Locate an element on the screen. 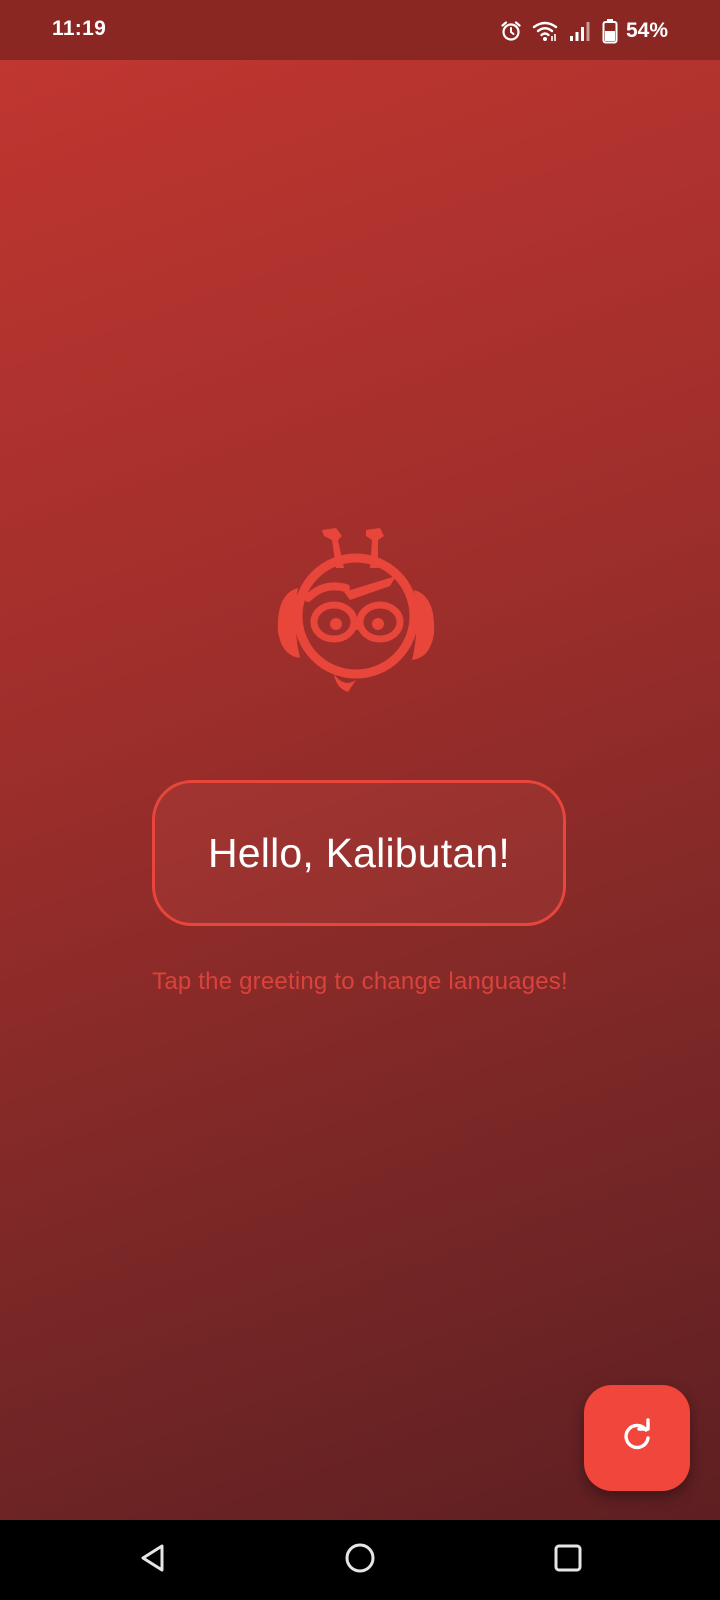 Image resolution: width=720 pixels, height=1600 pixels. hint-text: Tap the greeting to change languages! is located at coordinates (360, 981).